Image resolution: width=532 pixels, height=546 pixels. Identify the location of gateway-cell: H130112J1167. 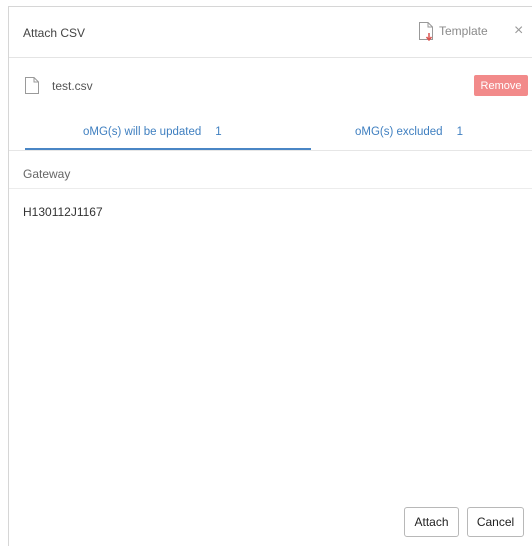
(63, 212).